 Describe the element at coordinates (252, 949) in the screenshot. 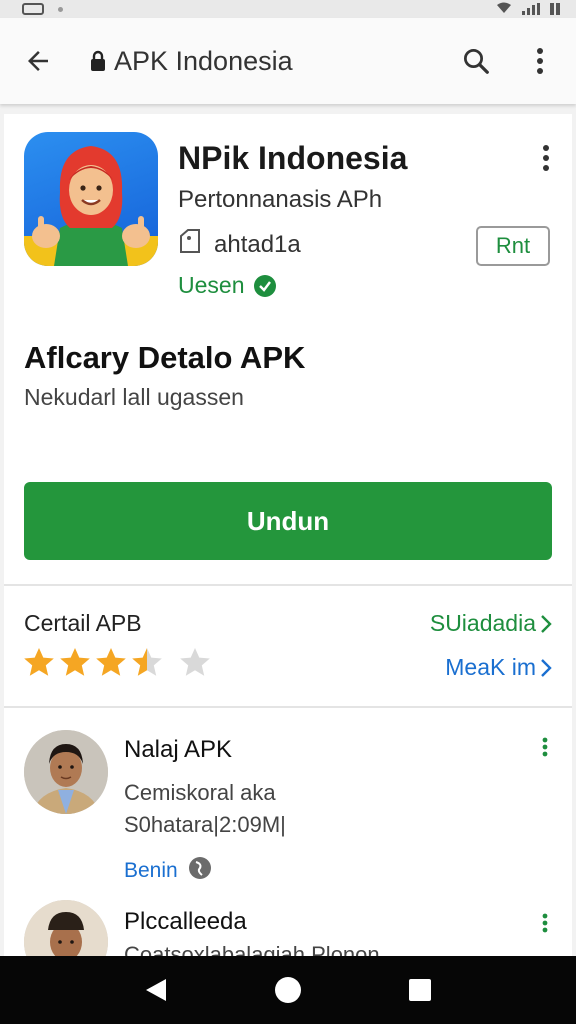

I see `review-text: Coatsoxlabalagiah Plonon` at that location.